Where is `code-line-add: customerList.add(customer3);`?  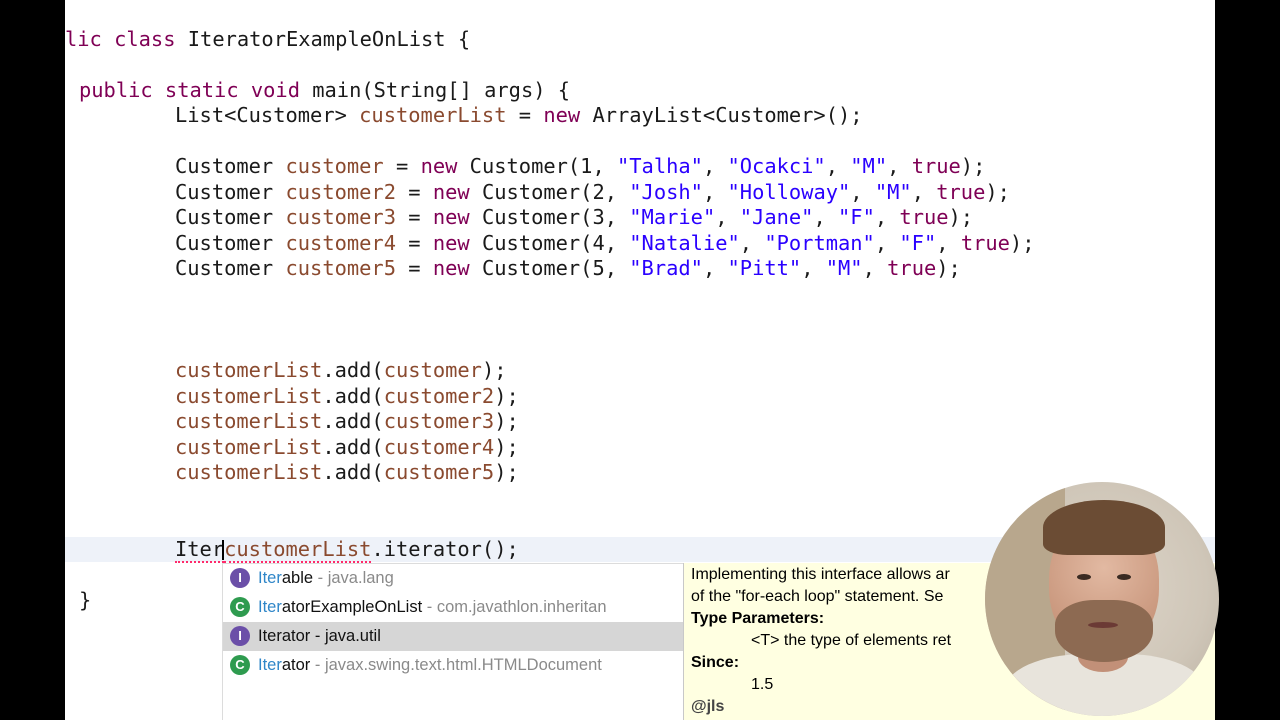
code-line-add: customerList.add(customer3); is located at coordinates (347, 421).